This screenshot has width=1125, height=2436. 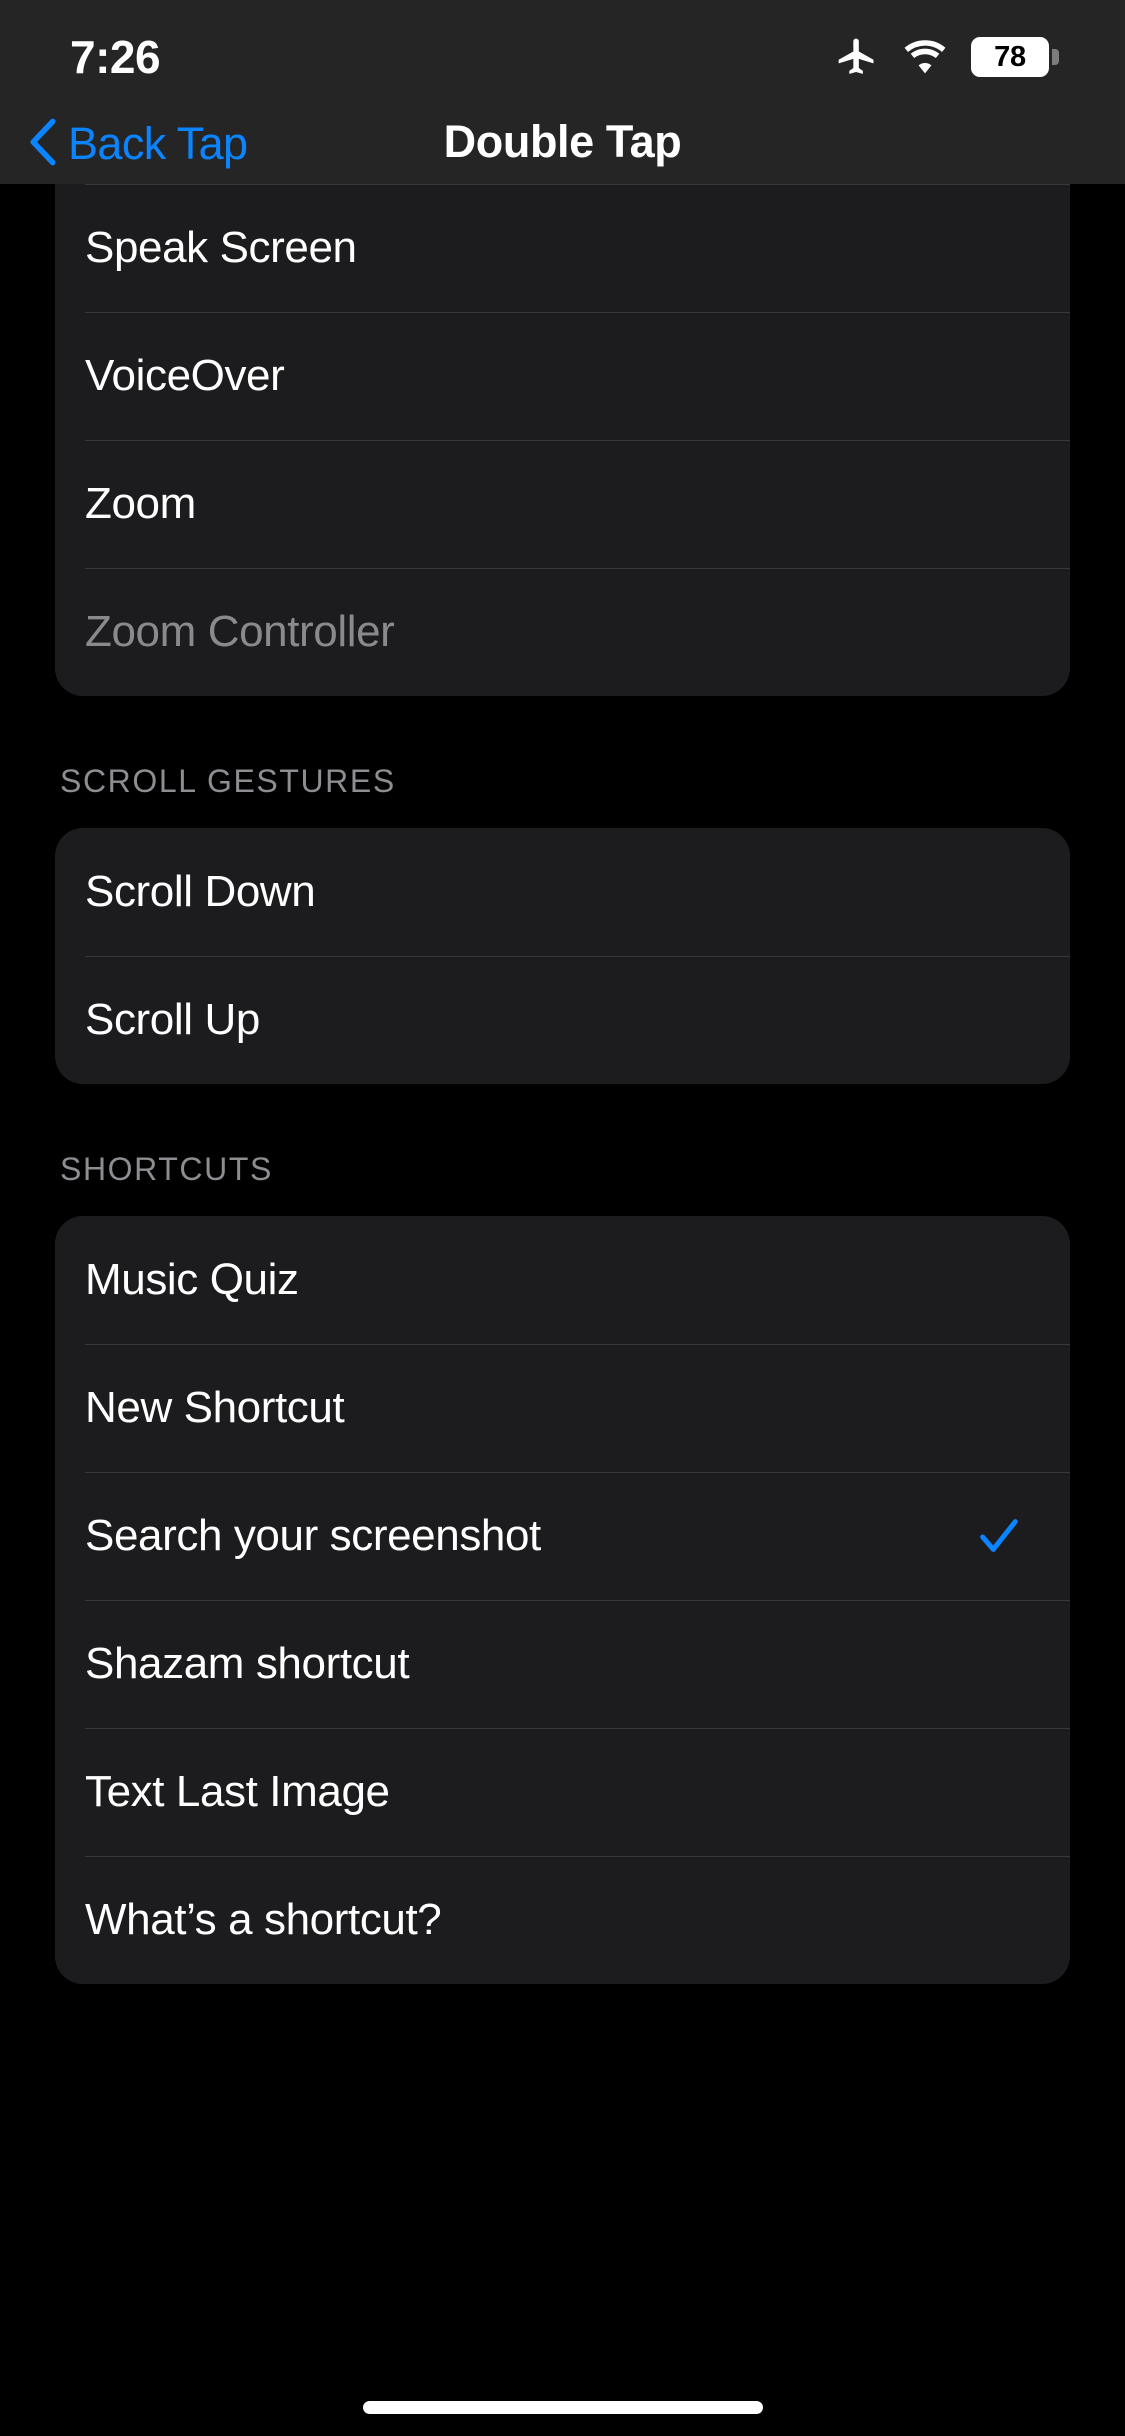 What do you see at coordinates (158, 143) in the screenshot?
I see `back-button-label: Back Tap` at bounding box center [158, 143].